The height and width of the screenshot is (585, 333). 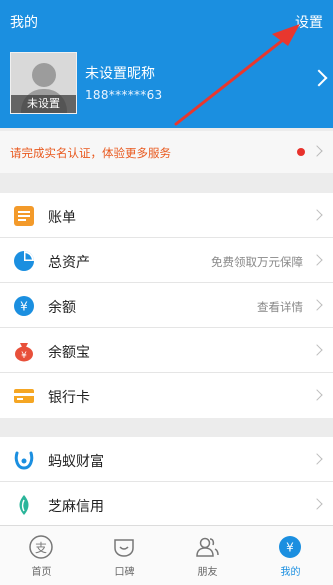 What do you see at coordinates (69, 353) in the screenshot?
I see `menu-label: 余额宝` at bounding box center [69, 353].